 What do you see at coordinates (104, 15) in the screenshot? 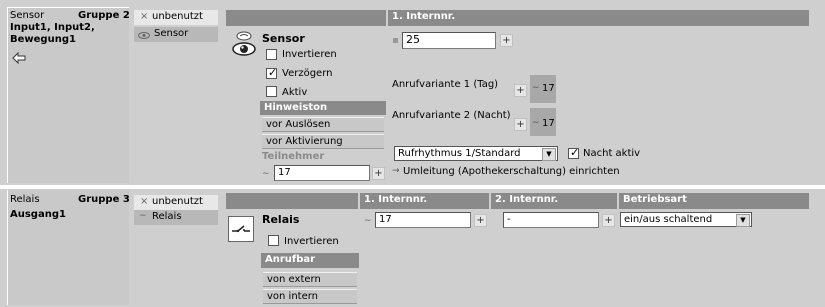
I see `sensor-group-label: Gruppe 2` at bounding box center [104, 15].